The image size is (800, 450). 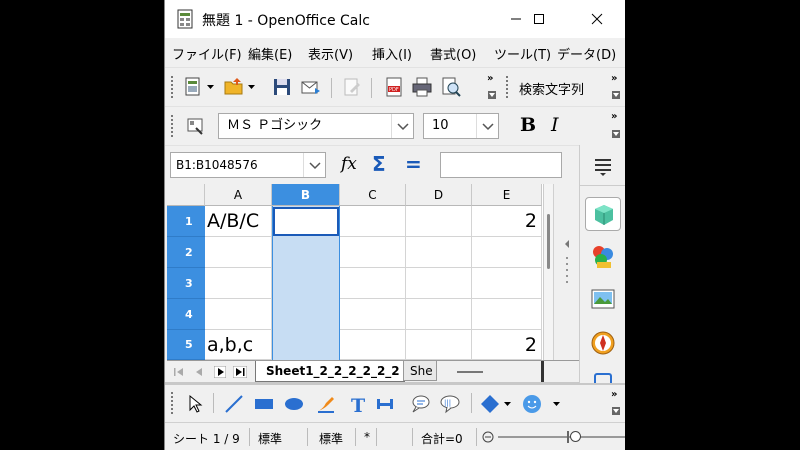 What do you see at coordinates (453, 53) in the screenshot?
I see `menu-format: 書式(O)` at bounding box center [453, 53].